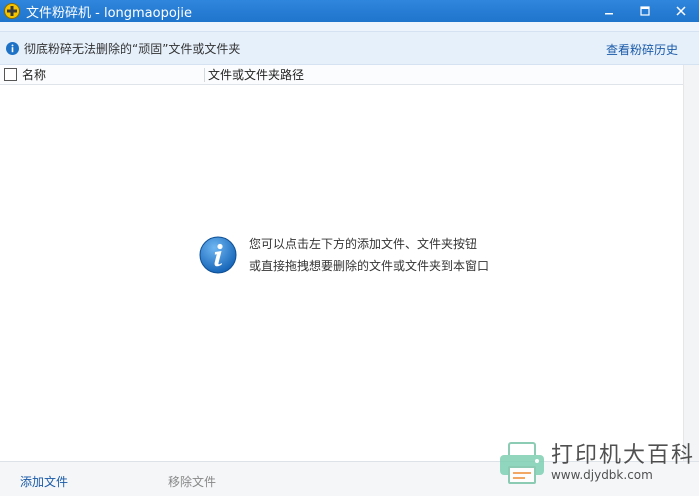 The image size is (699, 496). Describe the element at coordinates (349, 26) in the screenshot. I see `title-gap` at that location.